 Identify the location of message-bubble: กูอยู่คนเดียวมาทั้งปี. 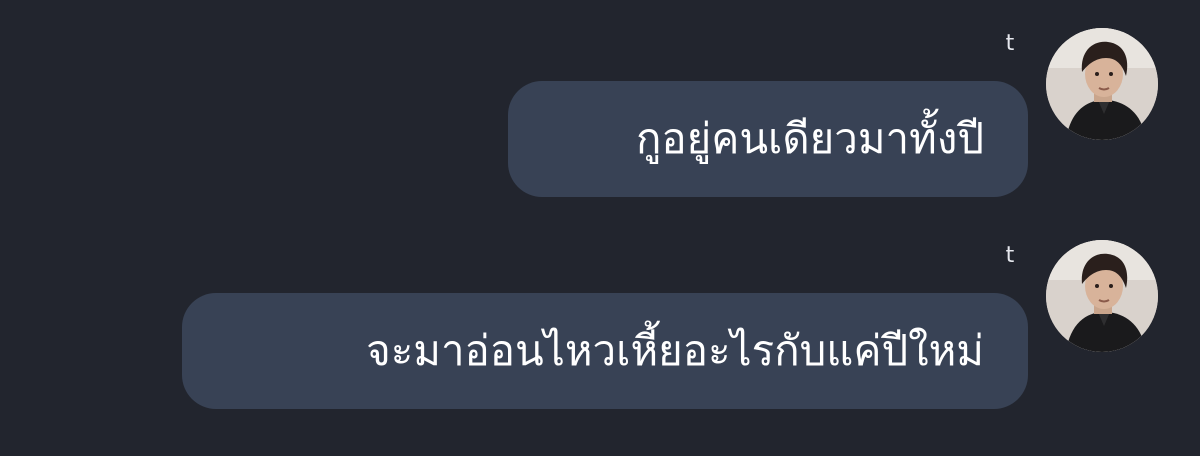
(768, 139).